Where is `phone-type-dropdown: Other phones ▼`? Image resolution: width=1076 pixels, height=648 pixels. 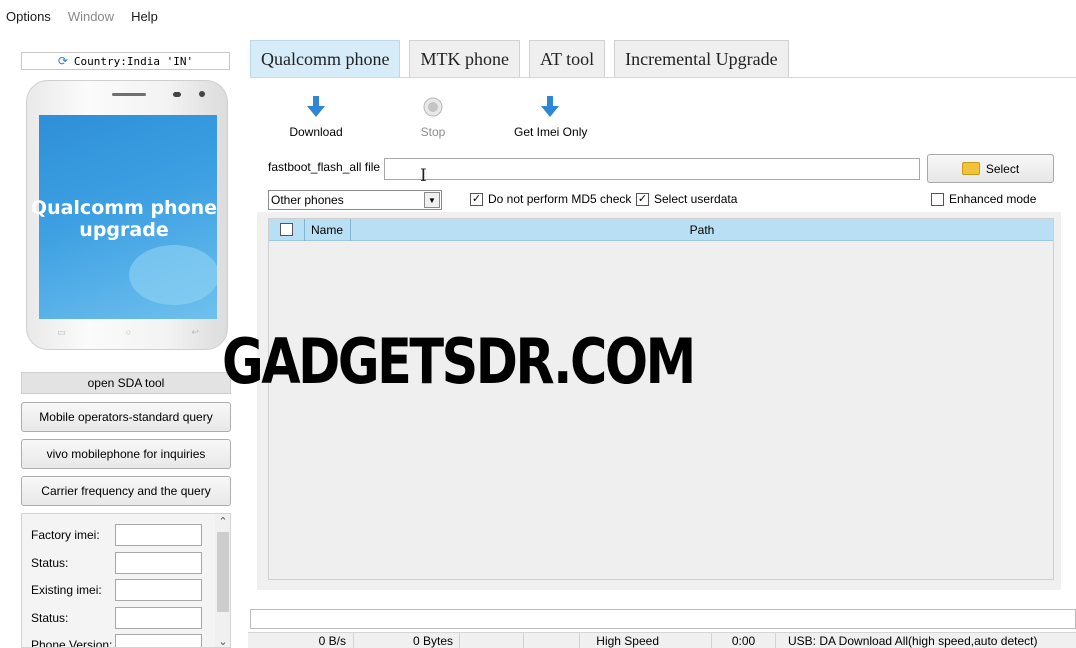
phone-type-dropdown: Other phones ▼ is located at coordinates (355, 200).